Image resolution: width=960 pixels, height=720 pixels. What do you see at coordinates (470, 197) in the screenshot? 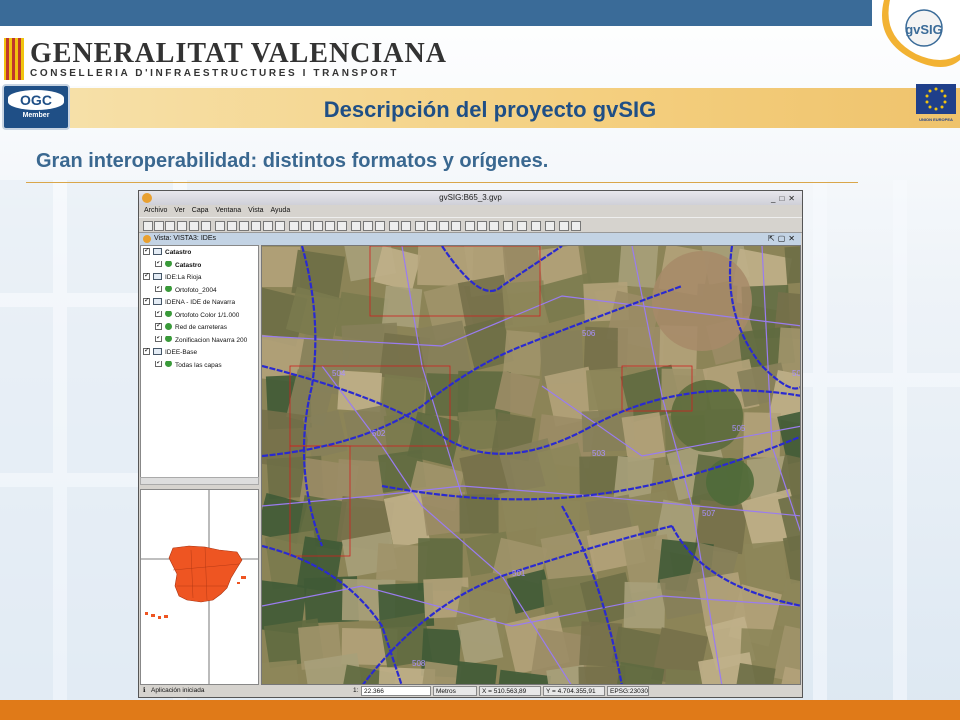
I see `window-title: gvSIG:B65_3.gvp` at bounding box center [470, 197].